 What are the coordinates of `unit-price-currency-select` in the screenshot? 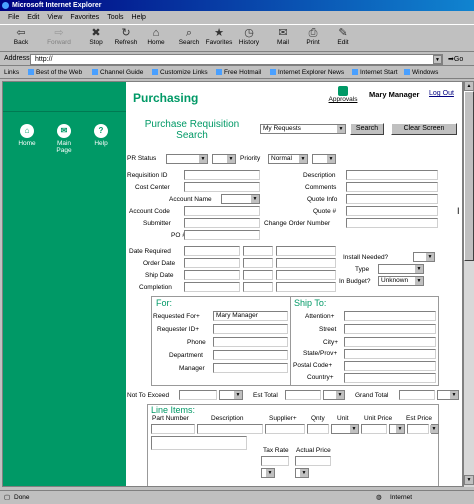 It's located at (397, 429).